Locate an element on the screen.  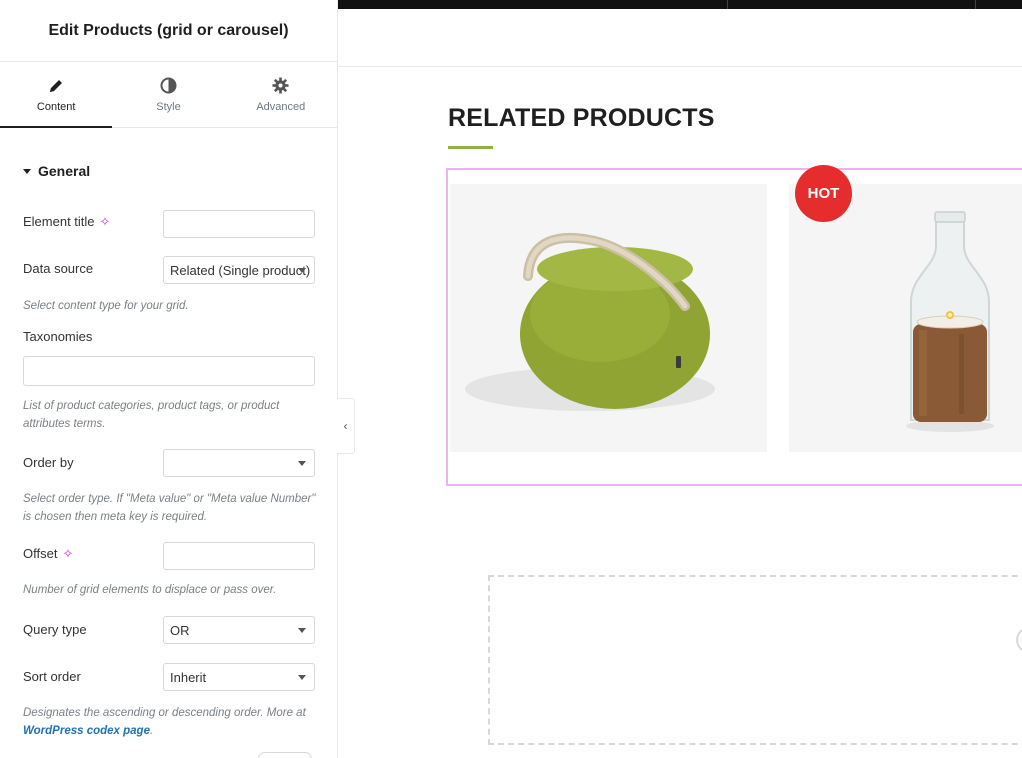
panel-header: Edit Products (grid or carousel) is located at coordinates (168, 31).